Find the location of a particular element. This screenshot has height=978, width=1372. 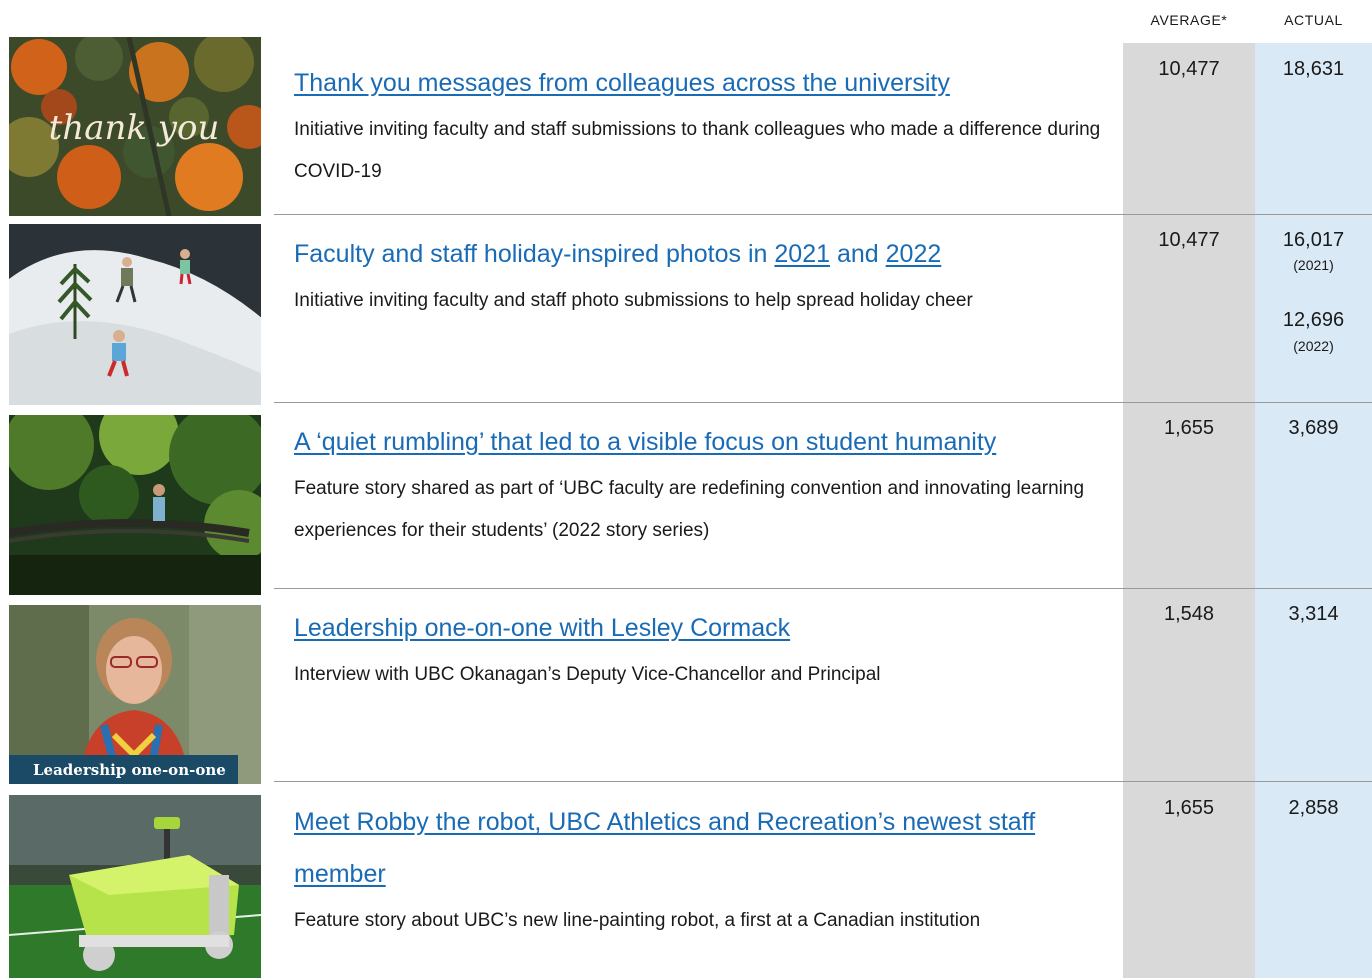

actual-value: 2,858 is located at coordinates (1313, 808).